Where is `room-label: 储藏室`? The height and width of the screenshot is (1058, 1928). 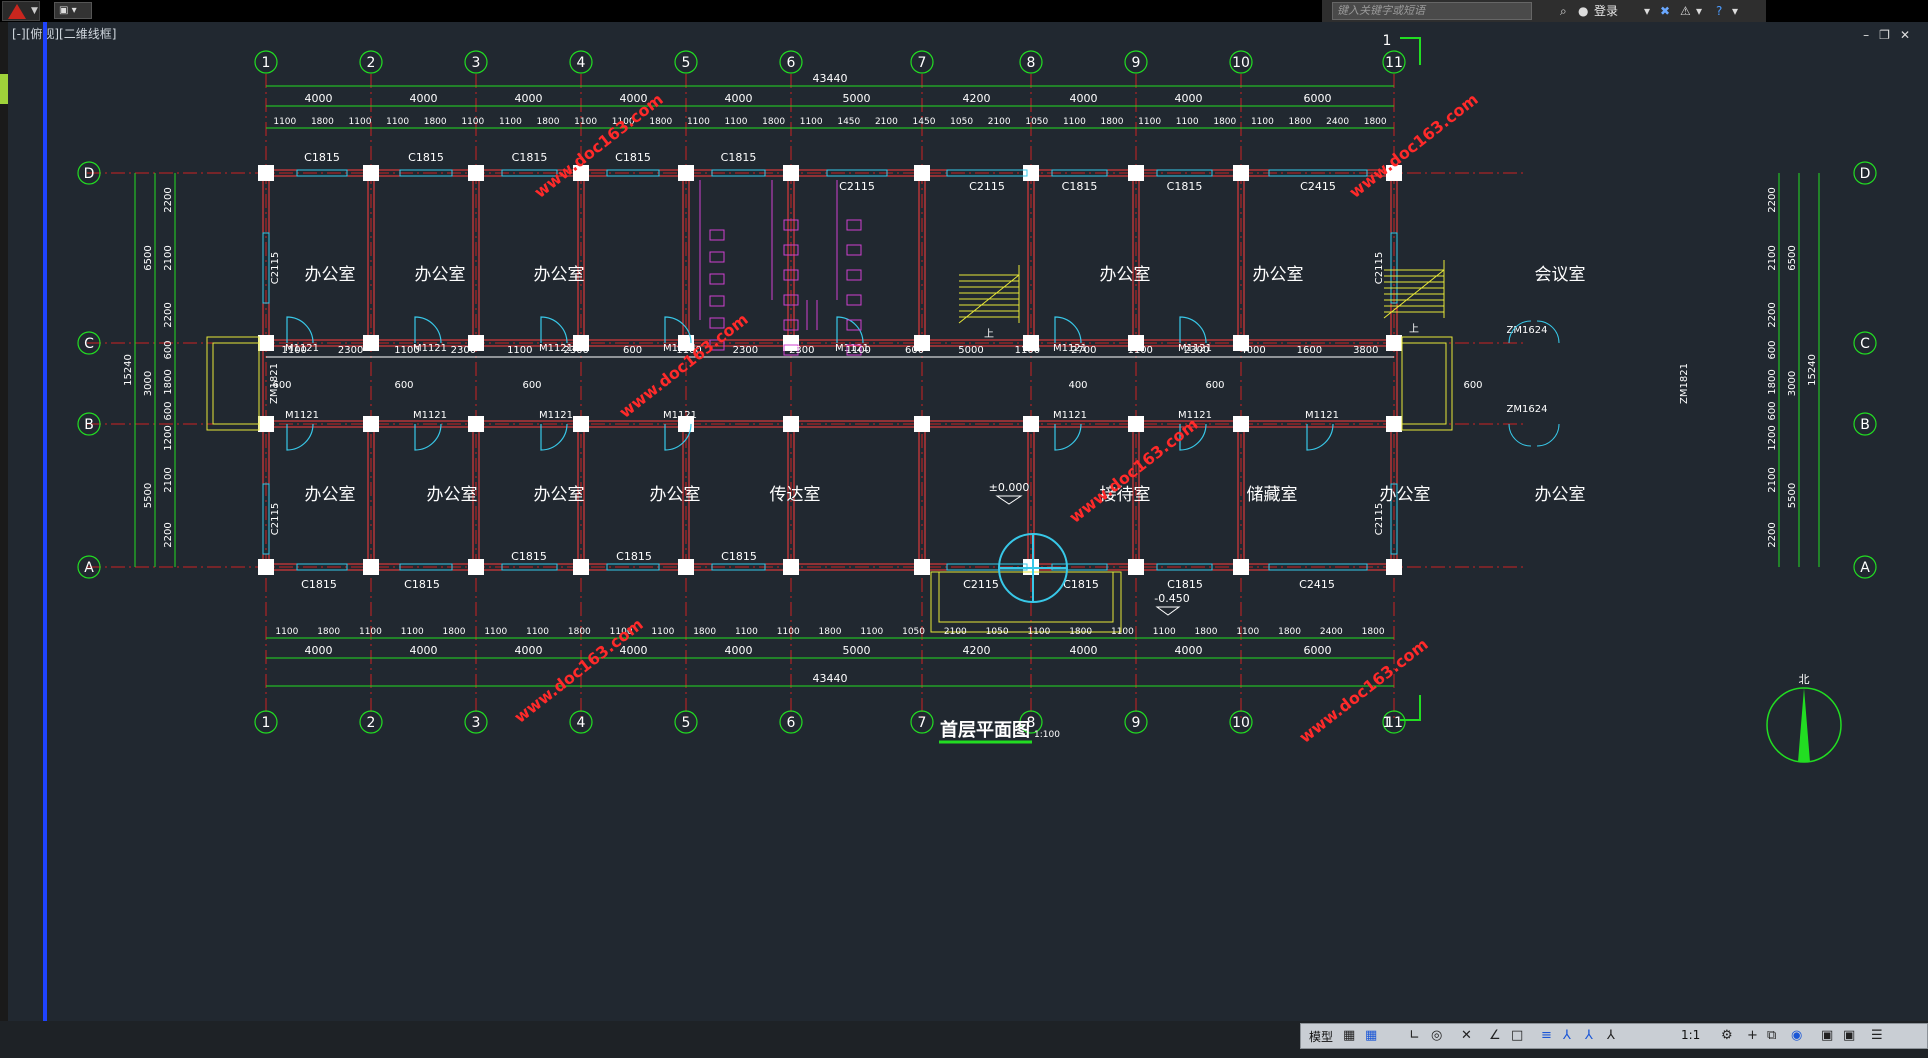
room-label: 储藏室 is located at coordinates (1272, 495).